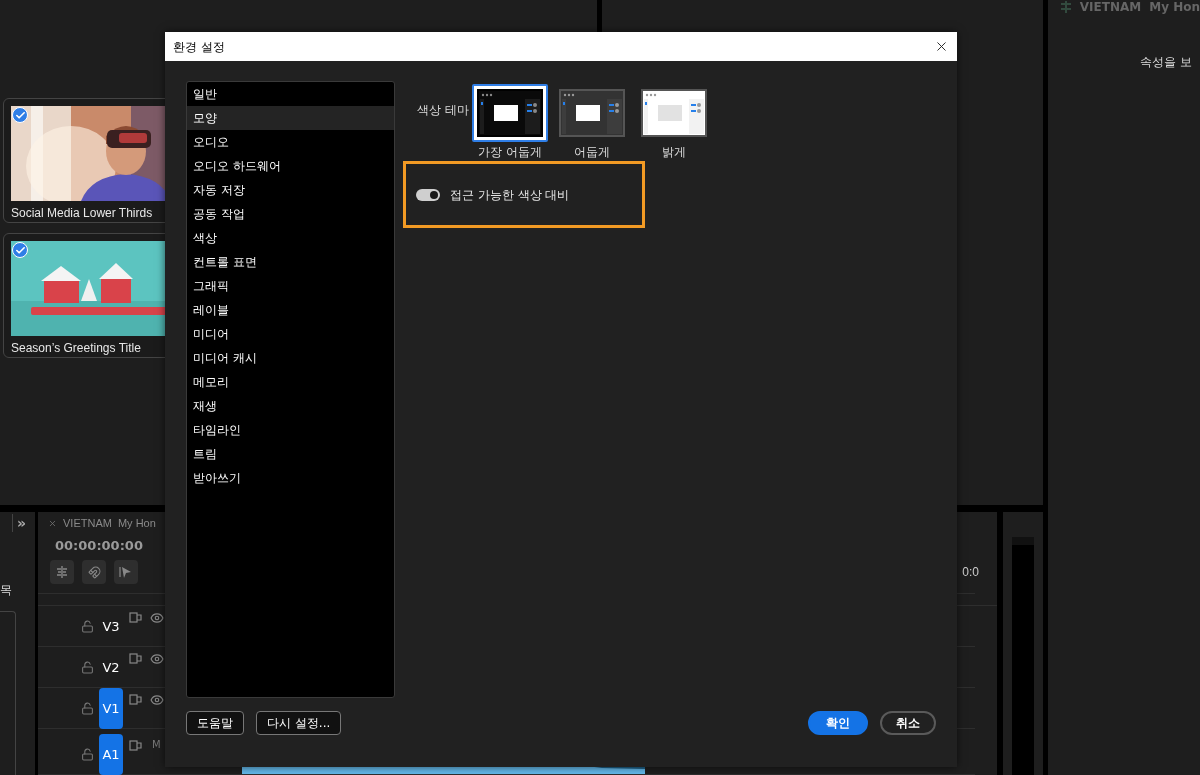  Describe the element at coordinates (136, 523) in the screenshot. I see `sequence-tab: My Hon` at that location.